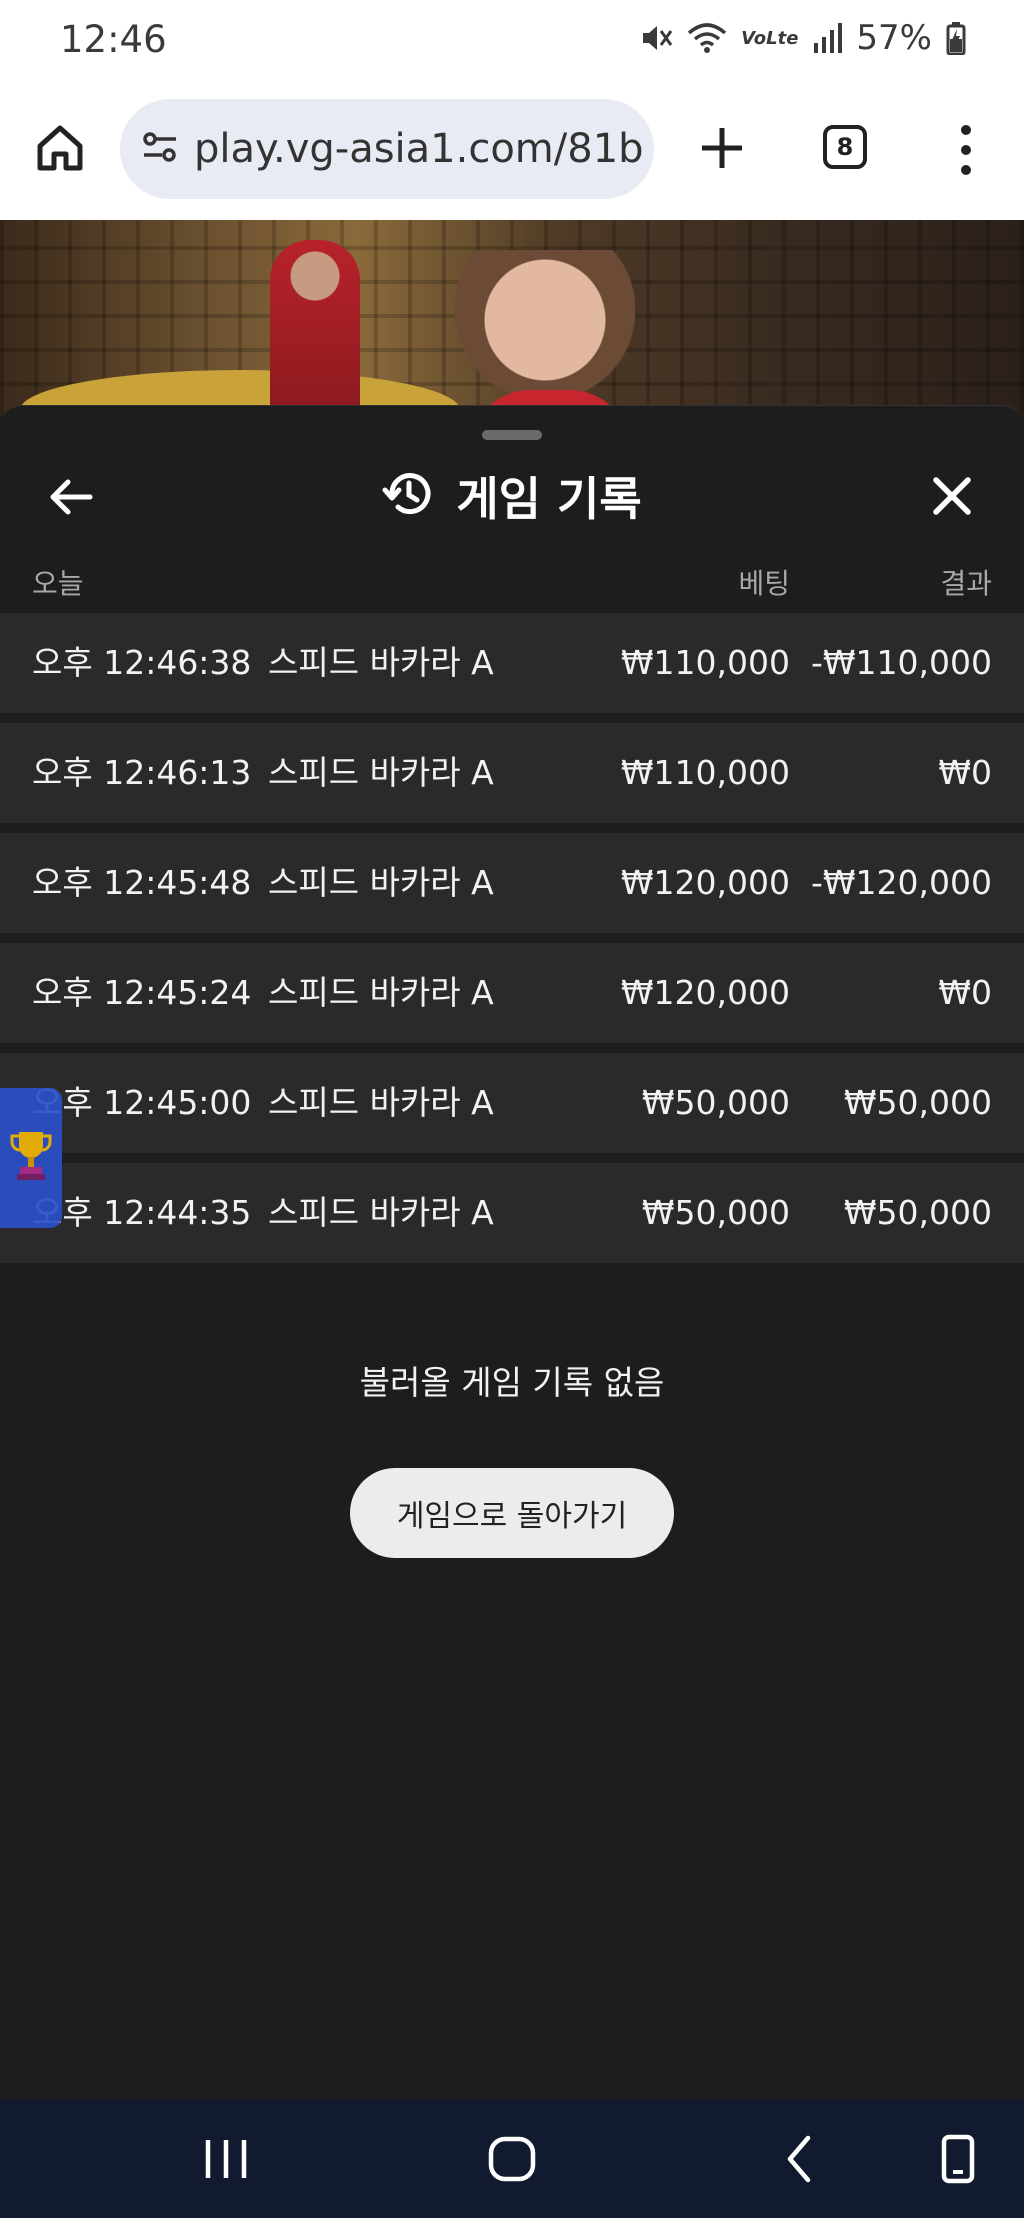 This screenshot has width=1024, height=2218. What do you see at coordinates (142, 882) in the screenshot?
I see `row-time: 오후 12:45:48` at bounding box center [142, 882].